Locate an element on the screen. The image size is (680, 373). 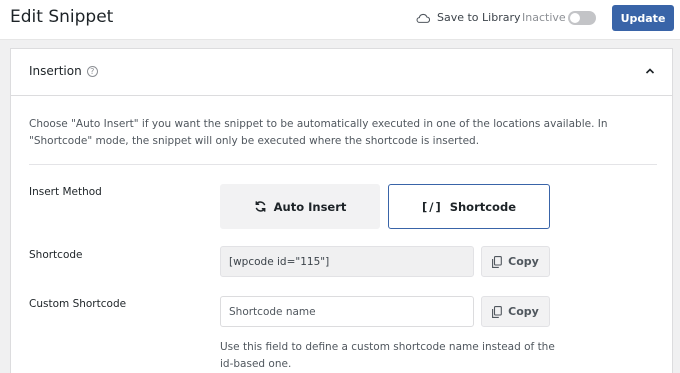
save-to-library-label: Save to Library is located at coordinates (479, 17).